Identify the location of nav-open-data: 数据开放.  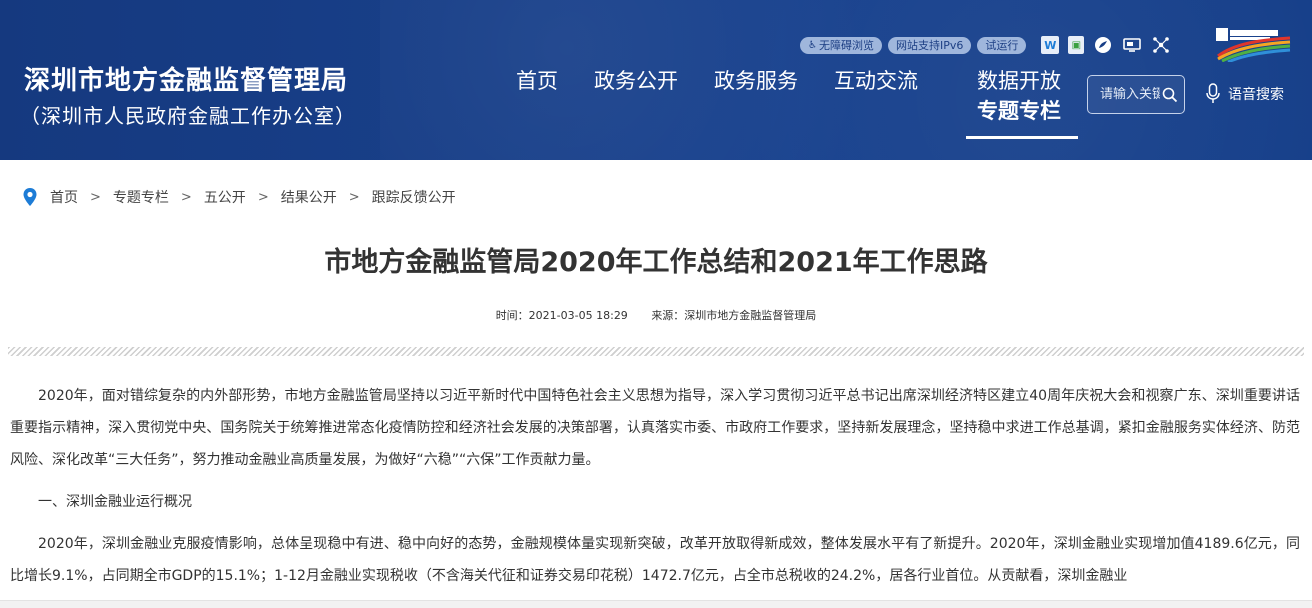
(1027, 81).